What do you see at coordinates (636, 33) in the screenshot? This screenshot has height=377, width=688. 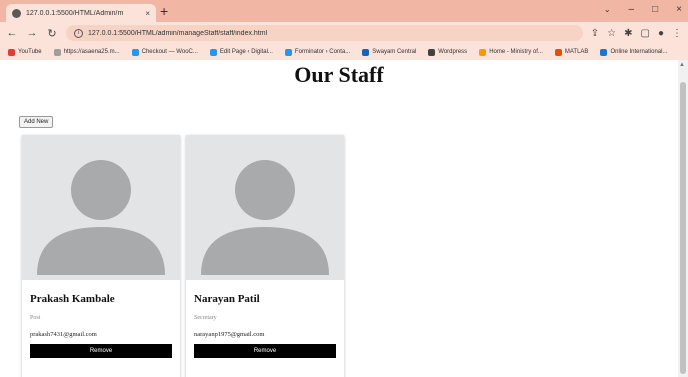 I see `toolbar-actions: ⇪ ☆ ✱ ▢ ● ⋮` at bounding box center [636, 33].